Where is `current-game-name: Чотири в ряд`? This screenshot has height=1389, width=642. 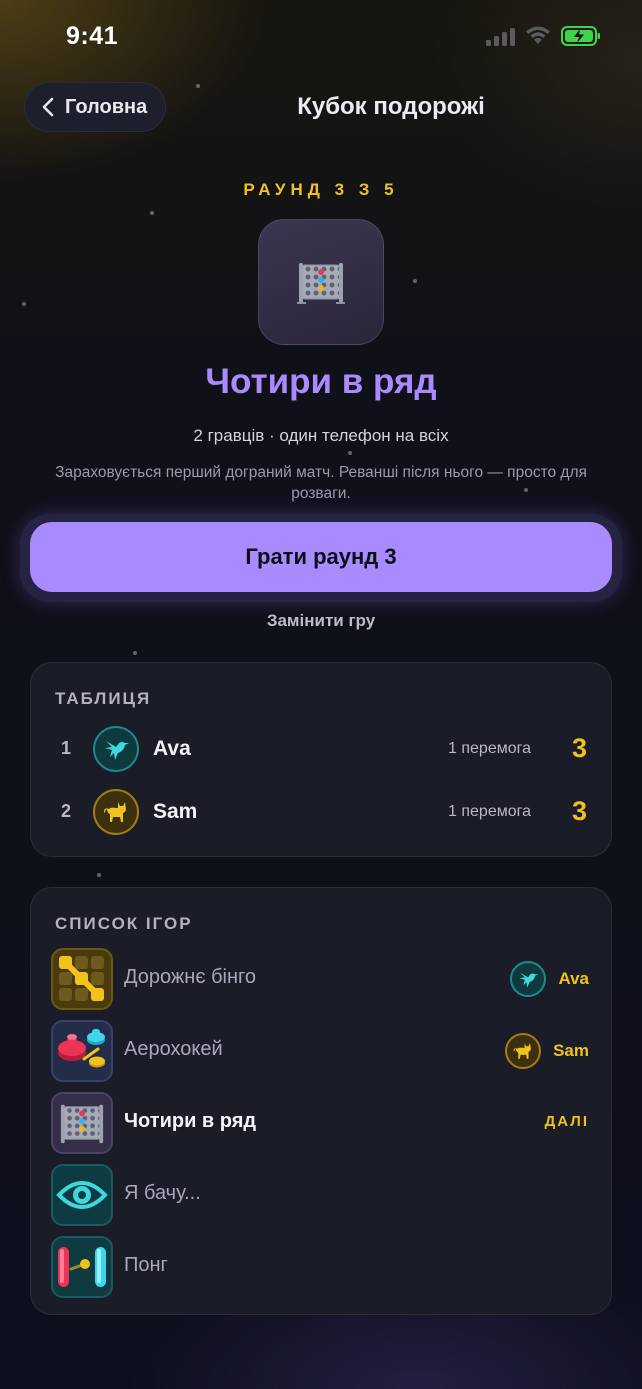
current-game-name: Чотири в ряд is located at coordinates (321, 381).